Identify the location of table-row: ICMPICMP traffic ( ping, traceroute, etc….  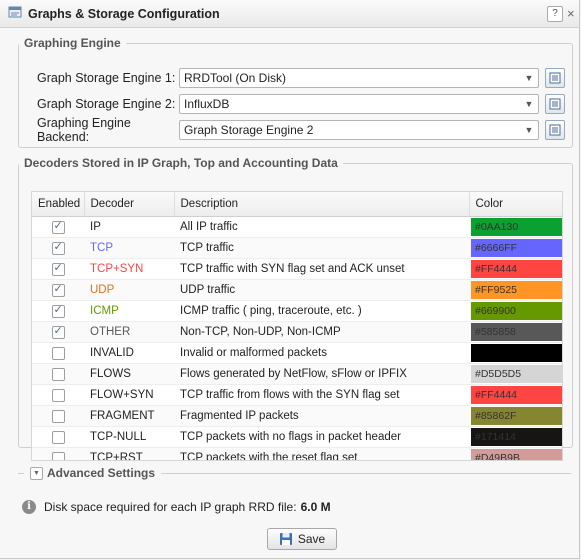
(297, 311).